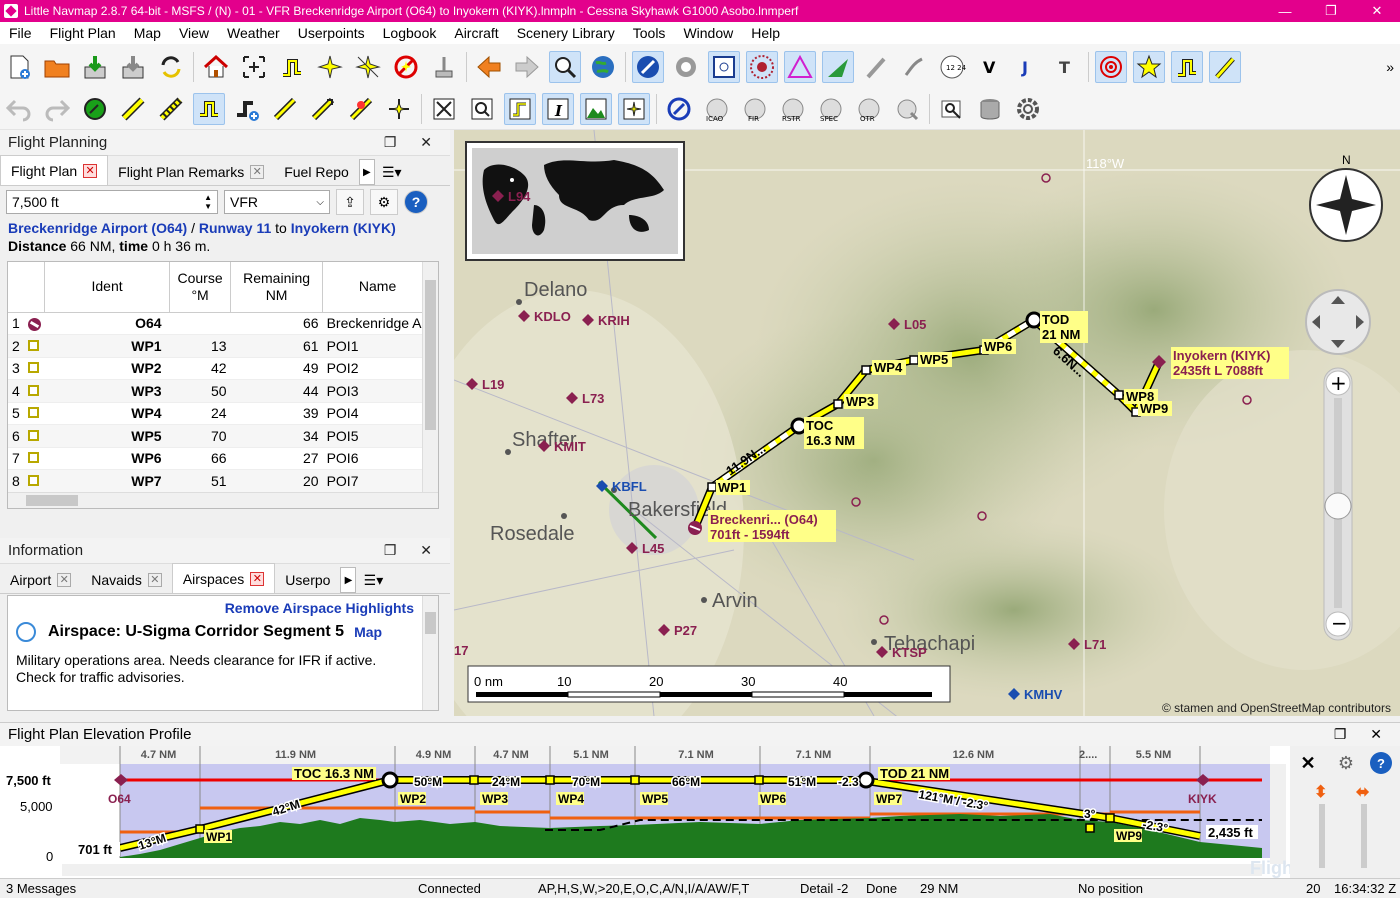 Image resolution: width=1400 pixels, height=898 pixels. What do you see at coordinates (361, 109) in the screenshot?
I see `flash-leg-icon` at bounding box center [361, 109].